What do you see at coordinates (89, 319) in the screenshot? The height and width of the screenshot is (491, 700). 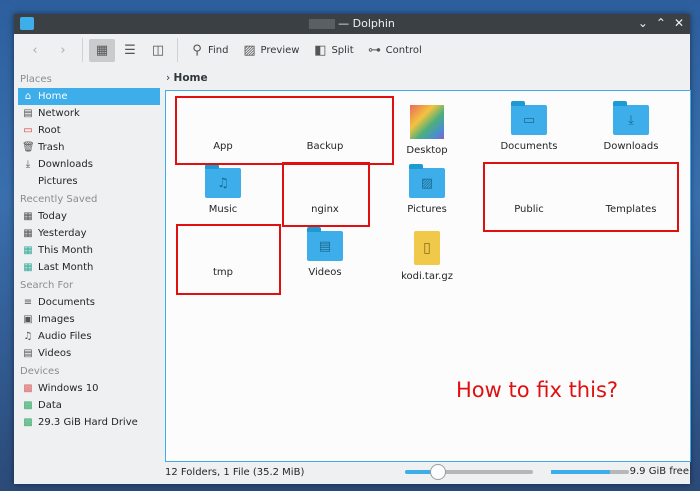 I see `sidebar-item-images: ▣ Images` at bounding box center [89, 319].